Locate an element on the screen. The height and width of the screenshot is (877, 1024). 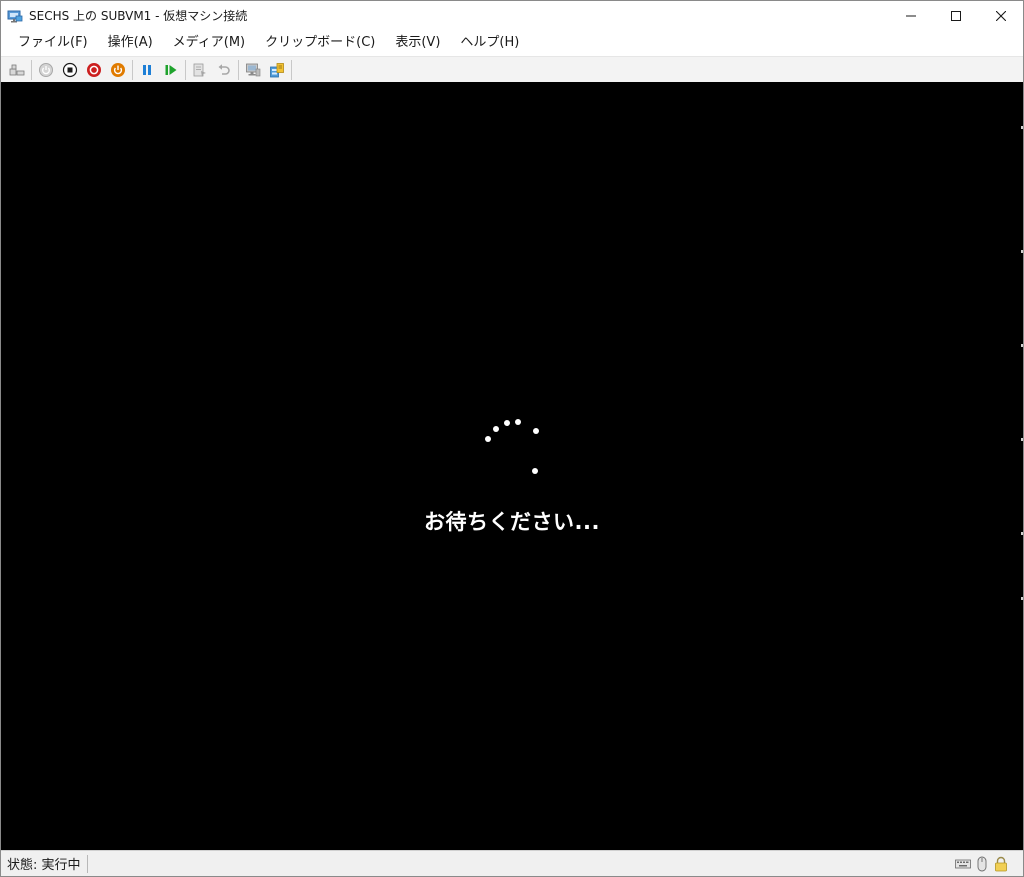
reset-icon is located at coordinates (171, 69).